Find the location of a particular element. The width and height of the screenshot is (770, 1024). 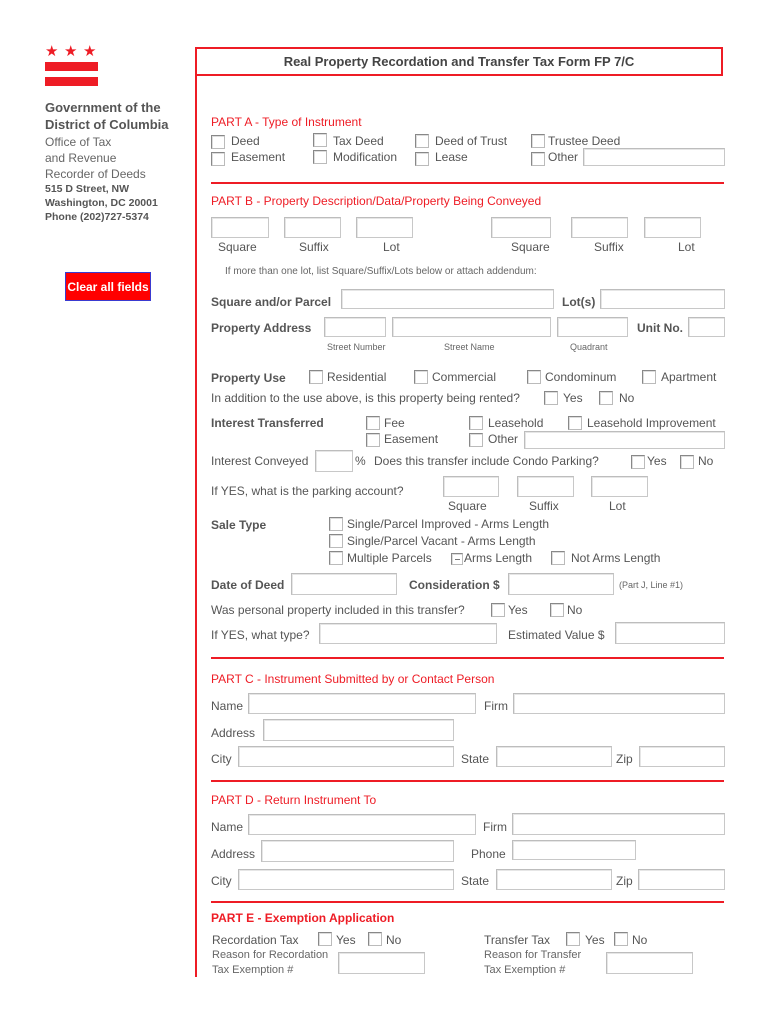

rented-no-checkbox is located at coordinates (606, 398).